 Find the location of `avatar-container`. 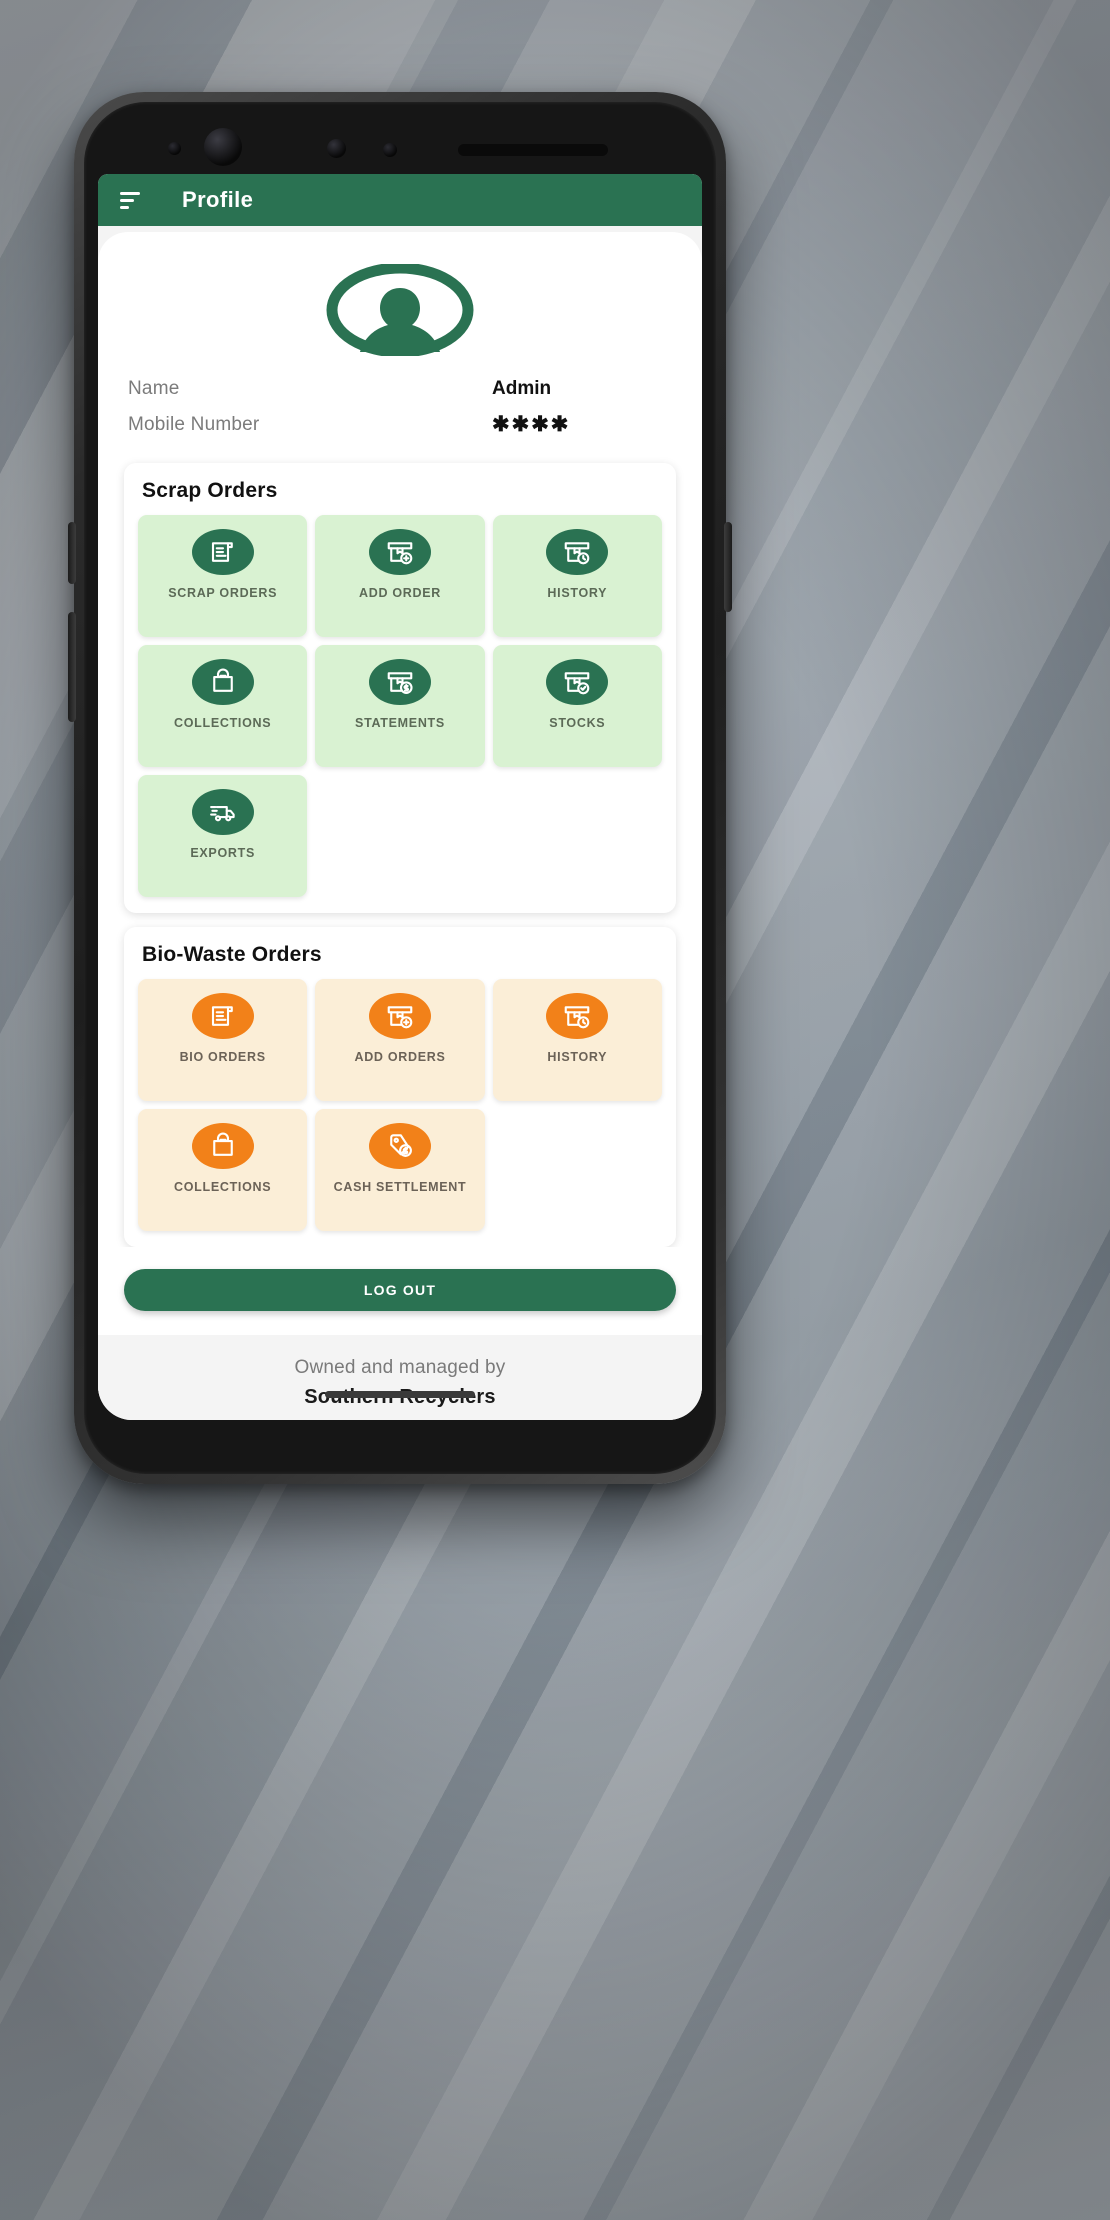

avatar-container is located at coordinates (400, 302).